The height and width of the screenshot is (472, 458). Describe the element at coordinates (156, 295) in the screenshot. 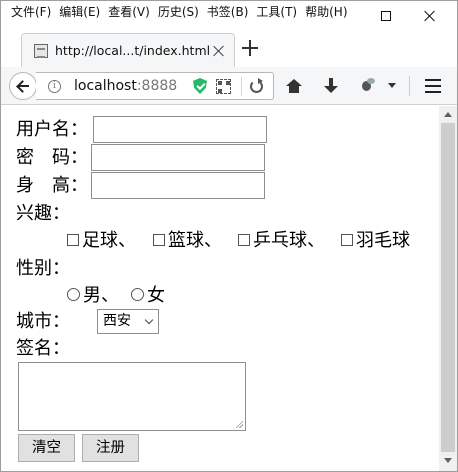

I see `gender-female-label: 女` at that location.